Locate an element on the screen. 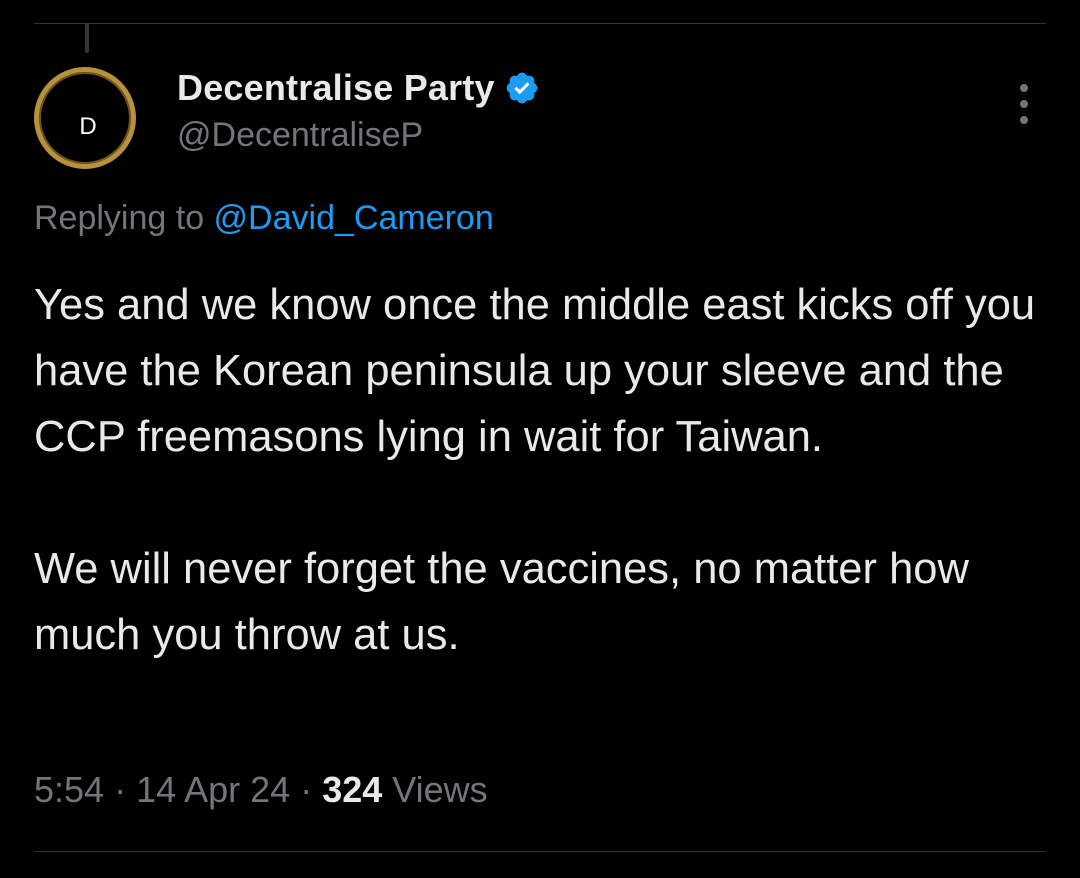 This screenshot has width=1080, height=878. reply-context: Replying to @David_Cameron is located at coordinates (264, 218).